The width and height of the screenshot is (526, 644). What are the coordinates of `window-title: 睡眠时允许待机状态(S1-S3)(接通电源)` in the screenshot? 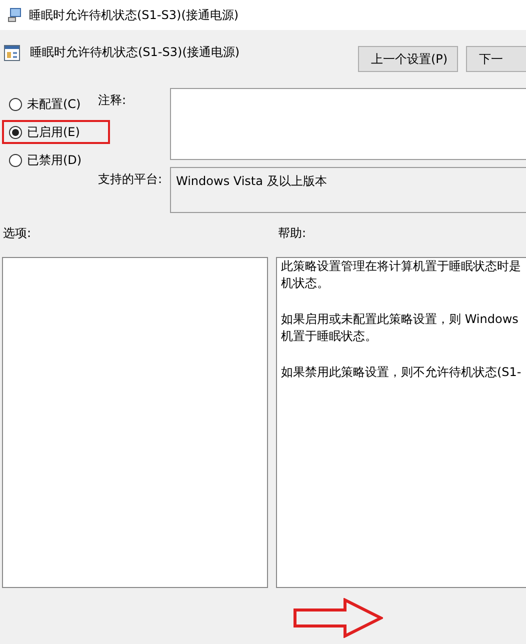 It's located at (134, 15).